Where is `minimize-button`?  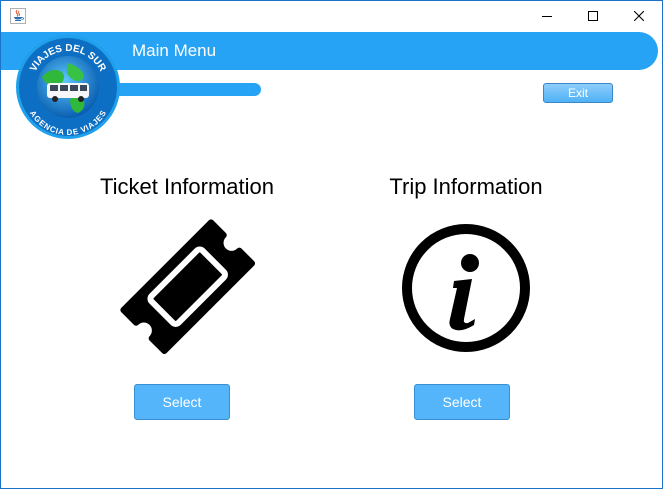 minimize-button is located at coordinates (547, 16).